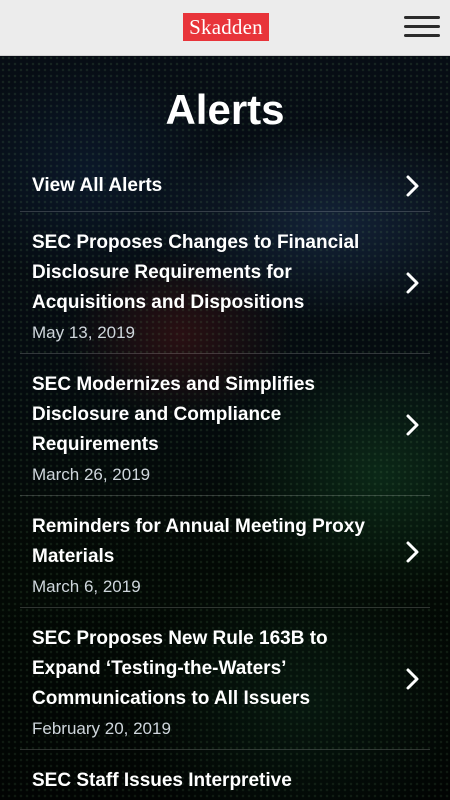 The height and width of the screenshot is (800, 450). I want to click on skadden-logo: Skadden, so click(226, 27).